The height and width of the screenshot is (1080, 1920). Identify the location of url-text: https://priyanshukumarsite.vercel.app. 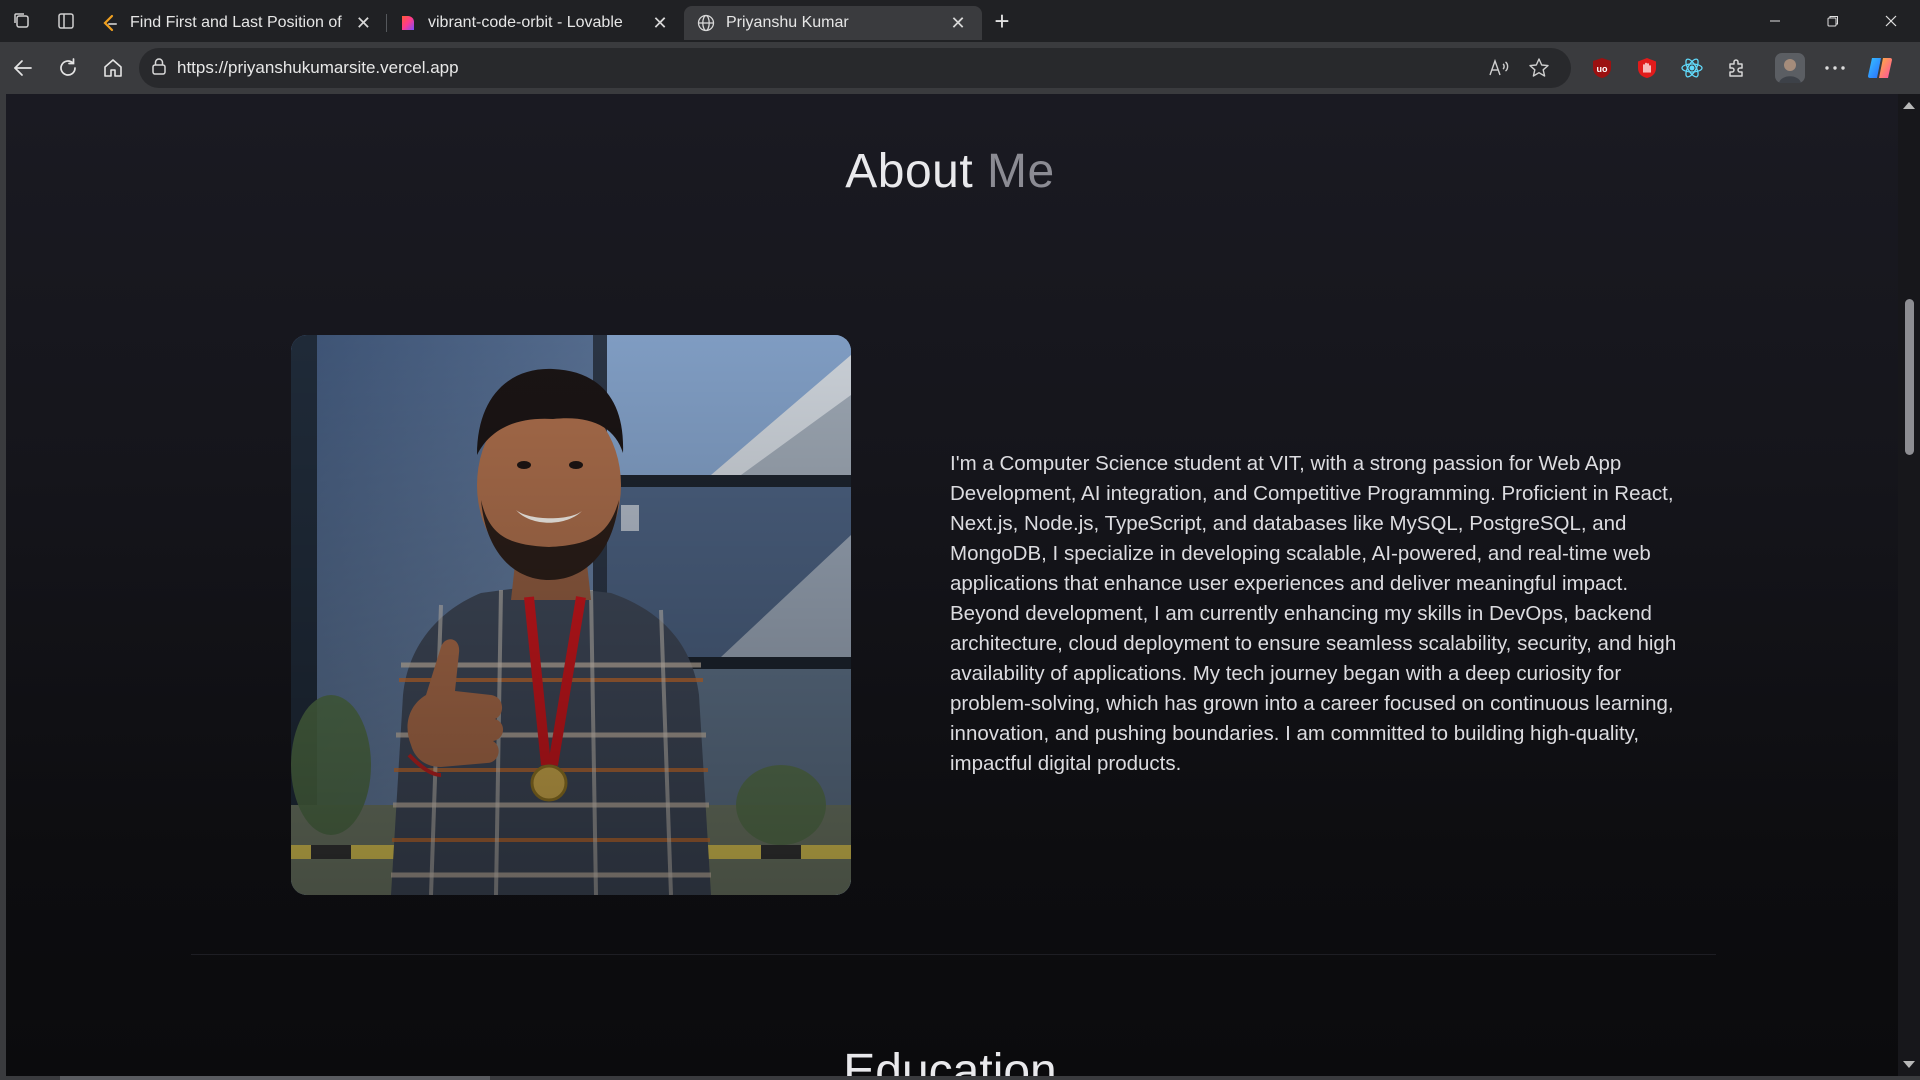
(828, 68).